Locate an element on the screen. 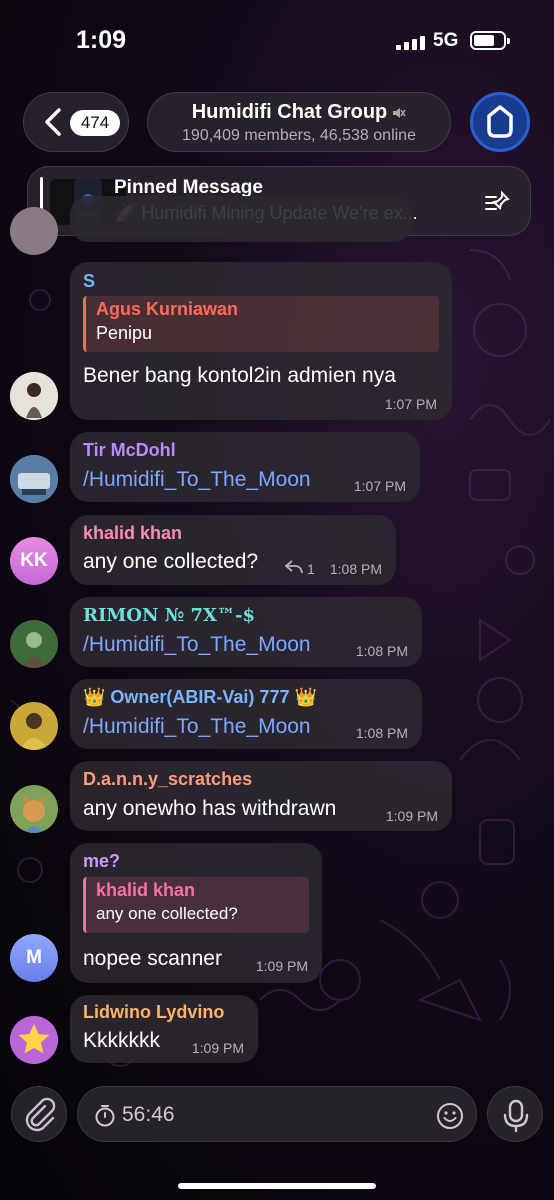 This screenshot has width=554, height=1200. avatar: KK is located at coordinates (34, 561).